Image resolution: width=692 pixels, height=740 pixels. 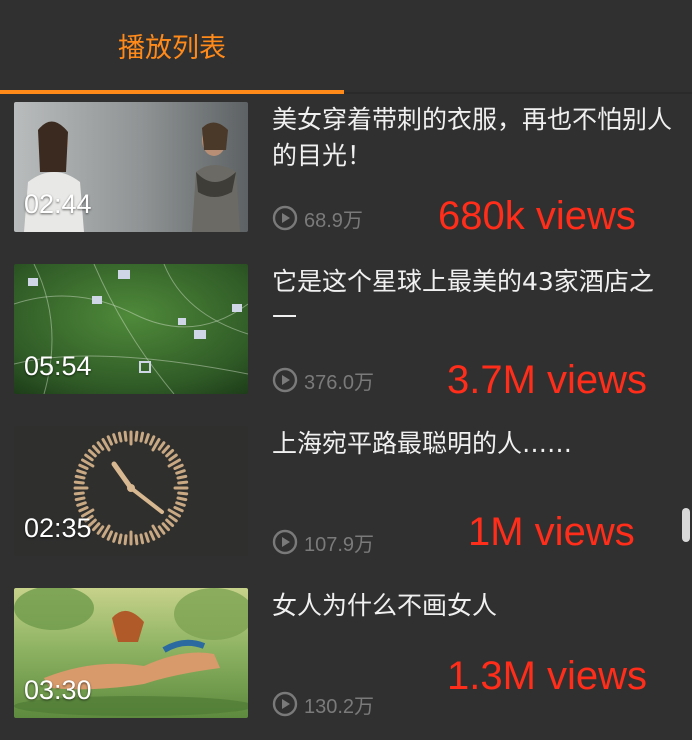 I want to click on video-thumbnail: 05:54, so click(x=131, y=329).